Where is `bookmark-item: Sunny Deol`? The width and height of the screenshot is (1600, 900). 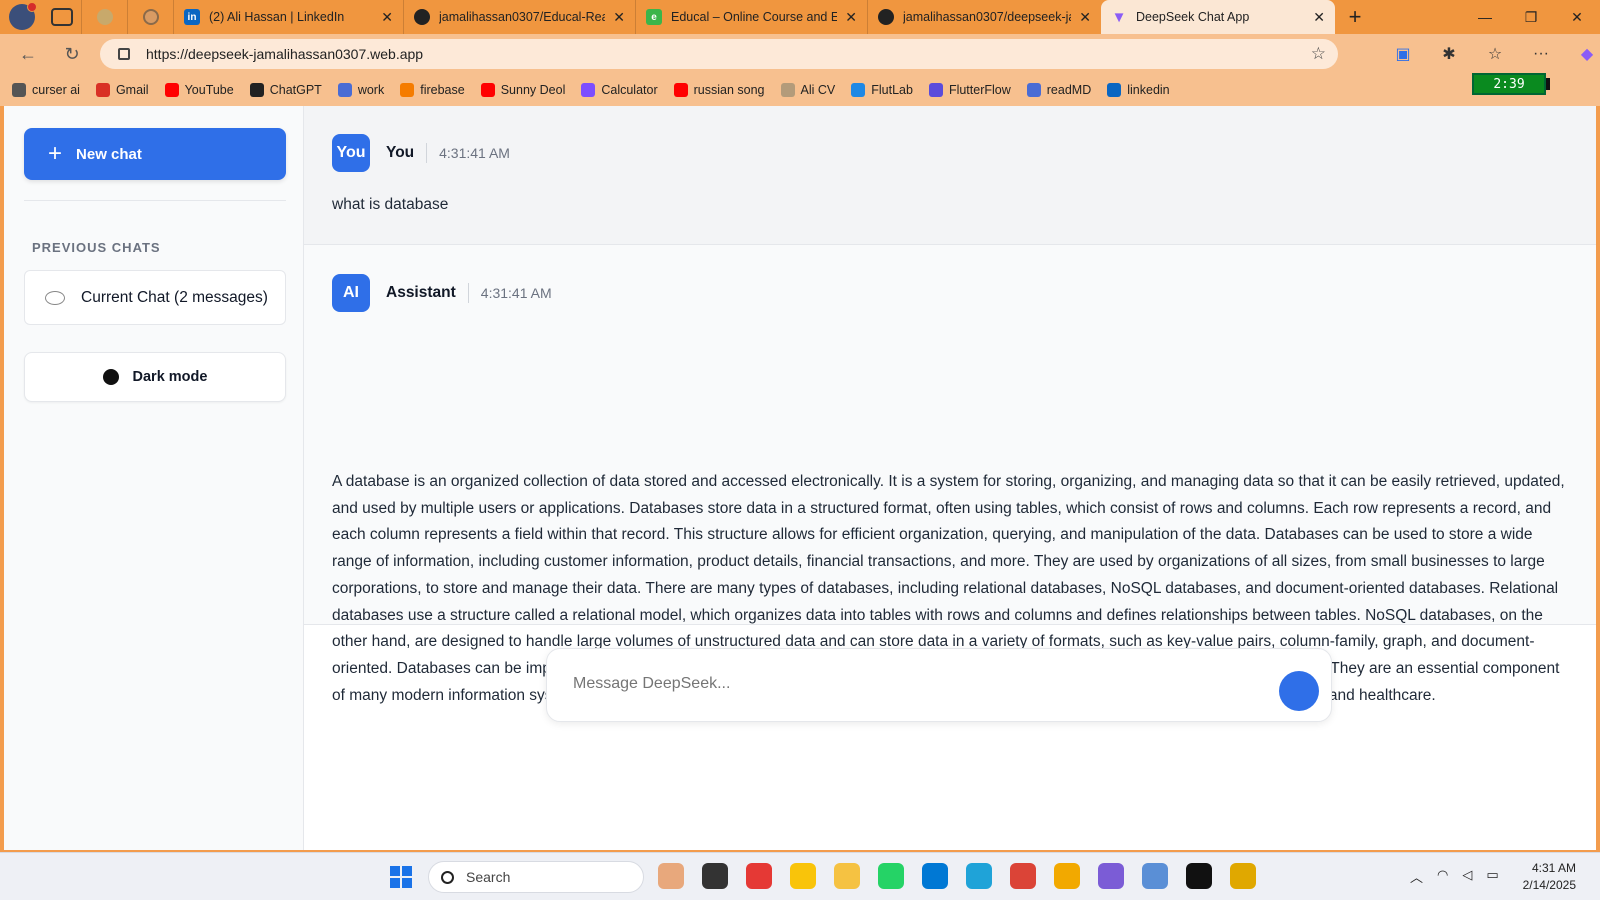
bookmark-item: Sunny Deol is located at coordinates (523, 90).